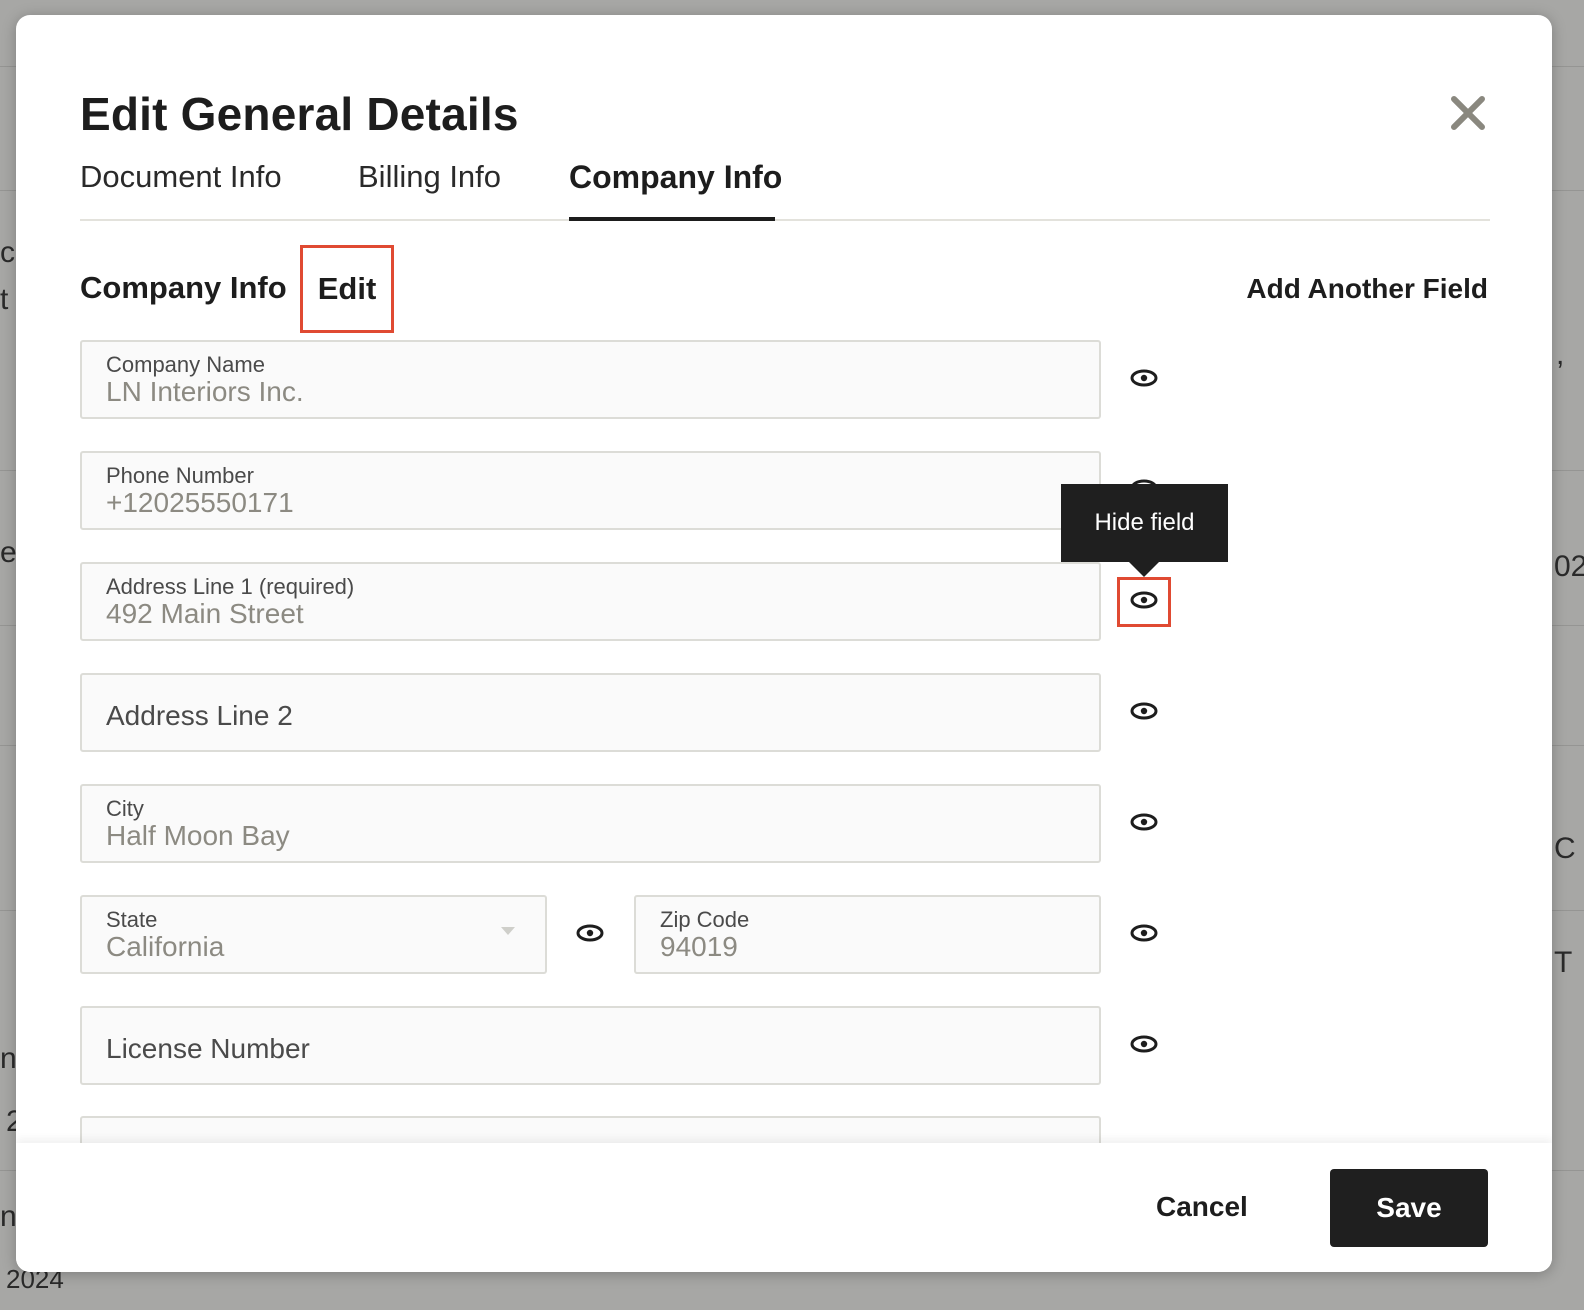 Image resolution: width=1584 pixels, height=1310 pixels. Describe the element at coordinates (1144, 523) in the screenshot. I see `hide-field-tooltip: Hide field` at that location.